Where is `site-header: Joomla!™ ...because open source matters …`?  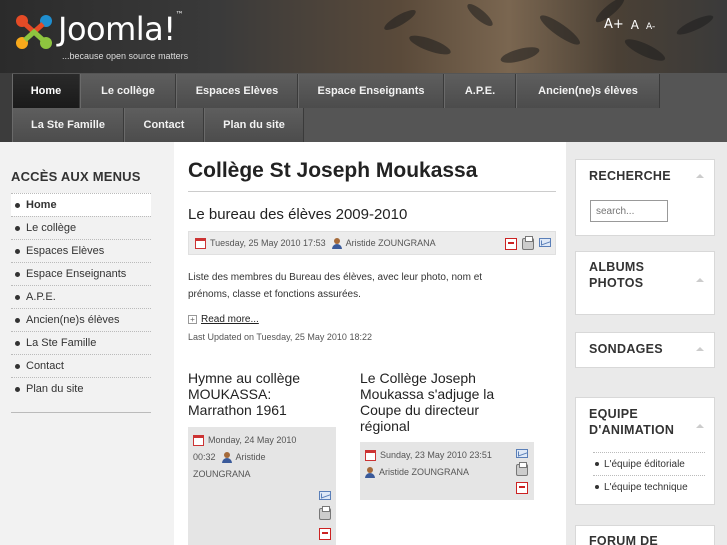 site-header: Joomla!™ ...because open source matters … is located at coordinates (363, 36).